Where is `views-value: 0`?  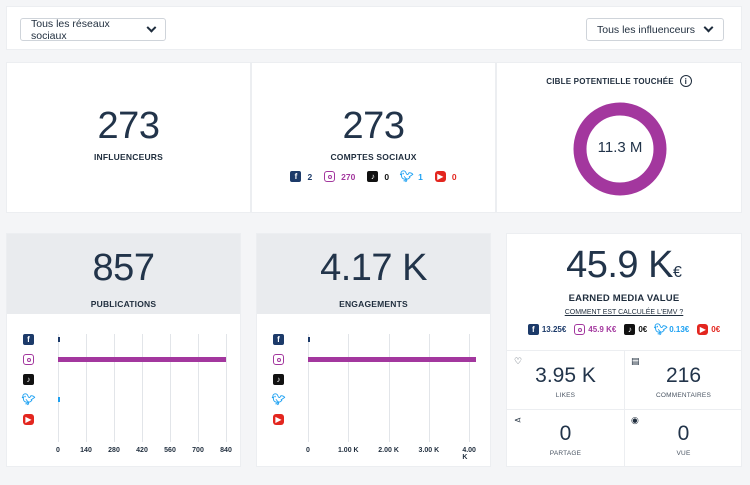
views-value: 0 is located at coordinates (683, 433).